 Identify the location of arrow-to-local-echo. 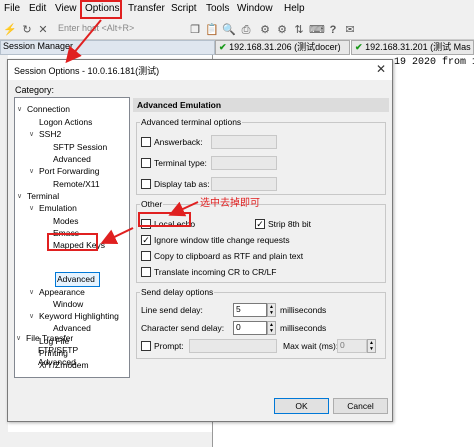
(183, 209).